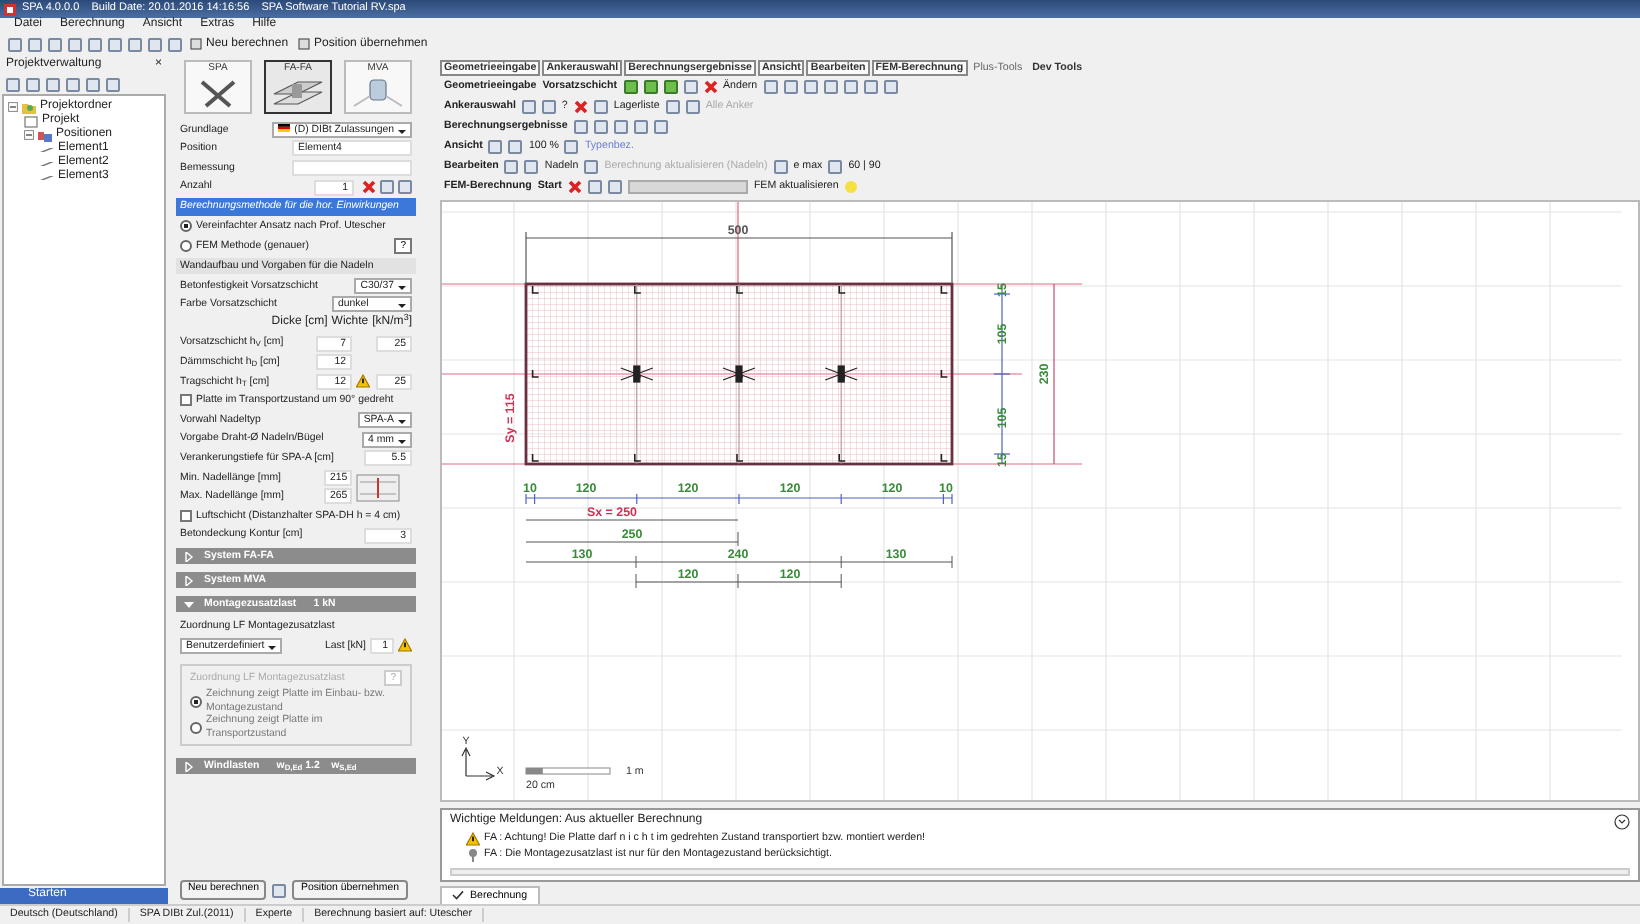  What do you see at coordinates (378, 487) in the screenshot?
I see `needle-length-drawing` at bounding box center [378, 487].